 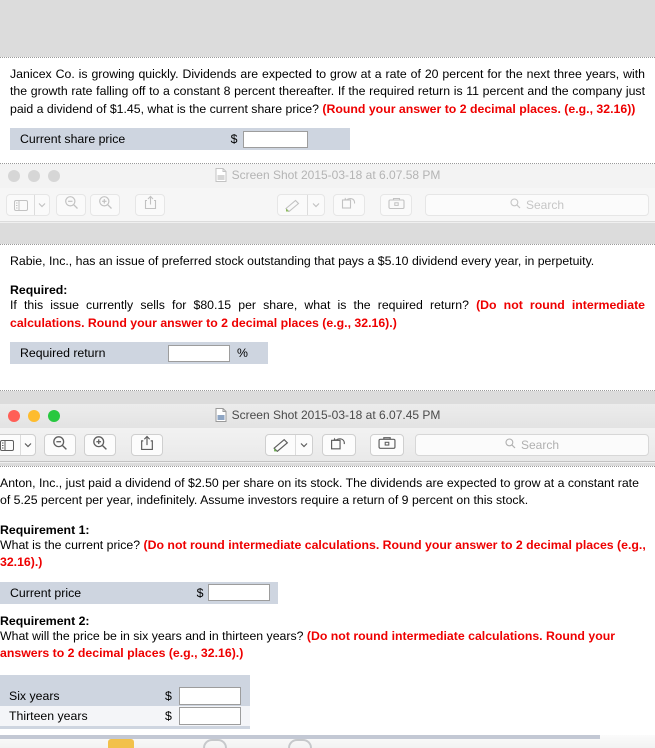 I want to click on zoom-in-button-upper, so click(x=105, y=205).